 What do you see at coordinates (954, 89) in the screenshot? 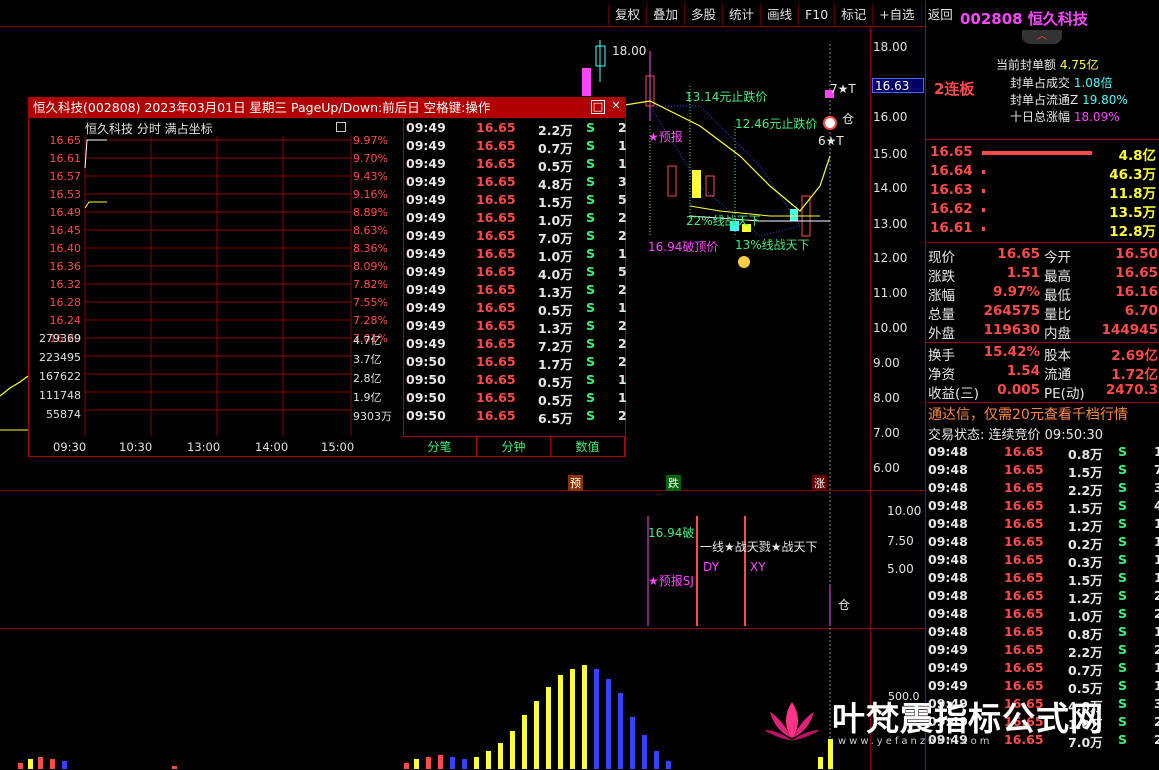
I see `consec-board: 2连板` at bounding box center [954, 89].